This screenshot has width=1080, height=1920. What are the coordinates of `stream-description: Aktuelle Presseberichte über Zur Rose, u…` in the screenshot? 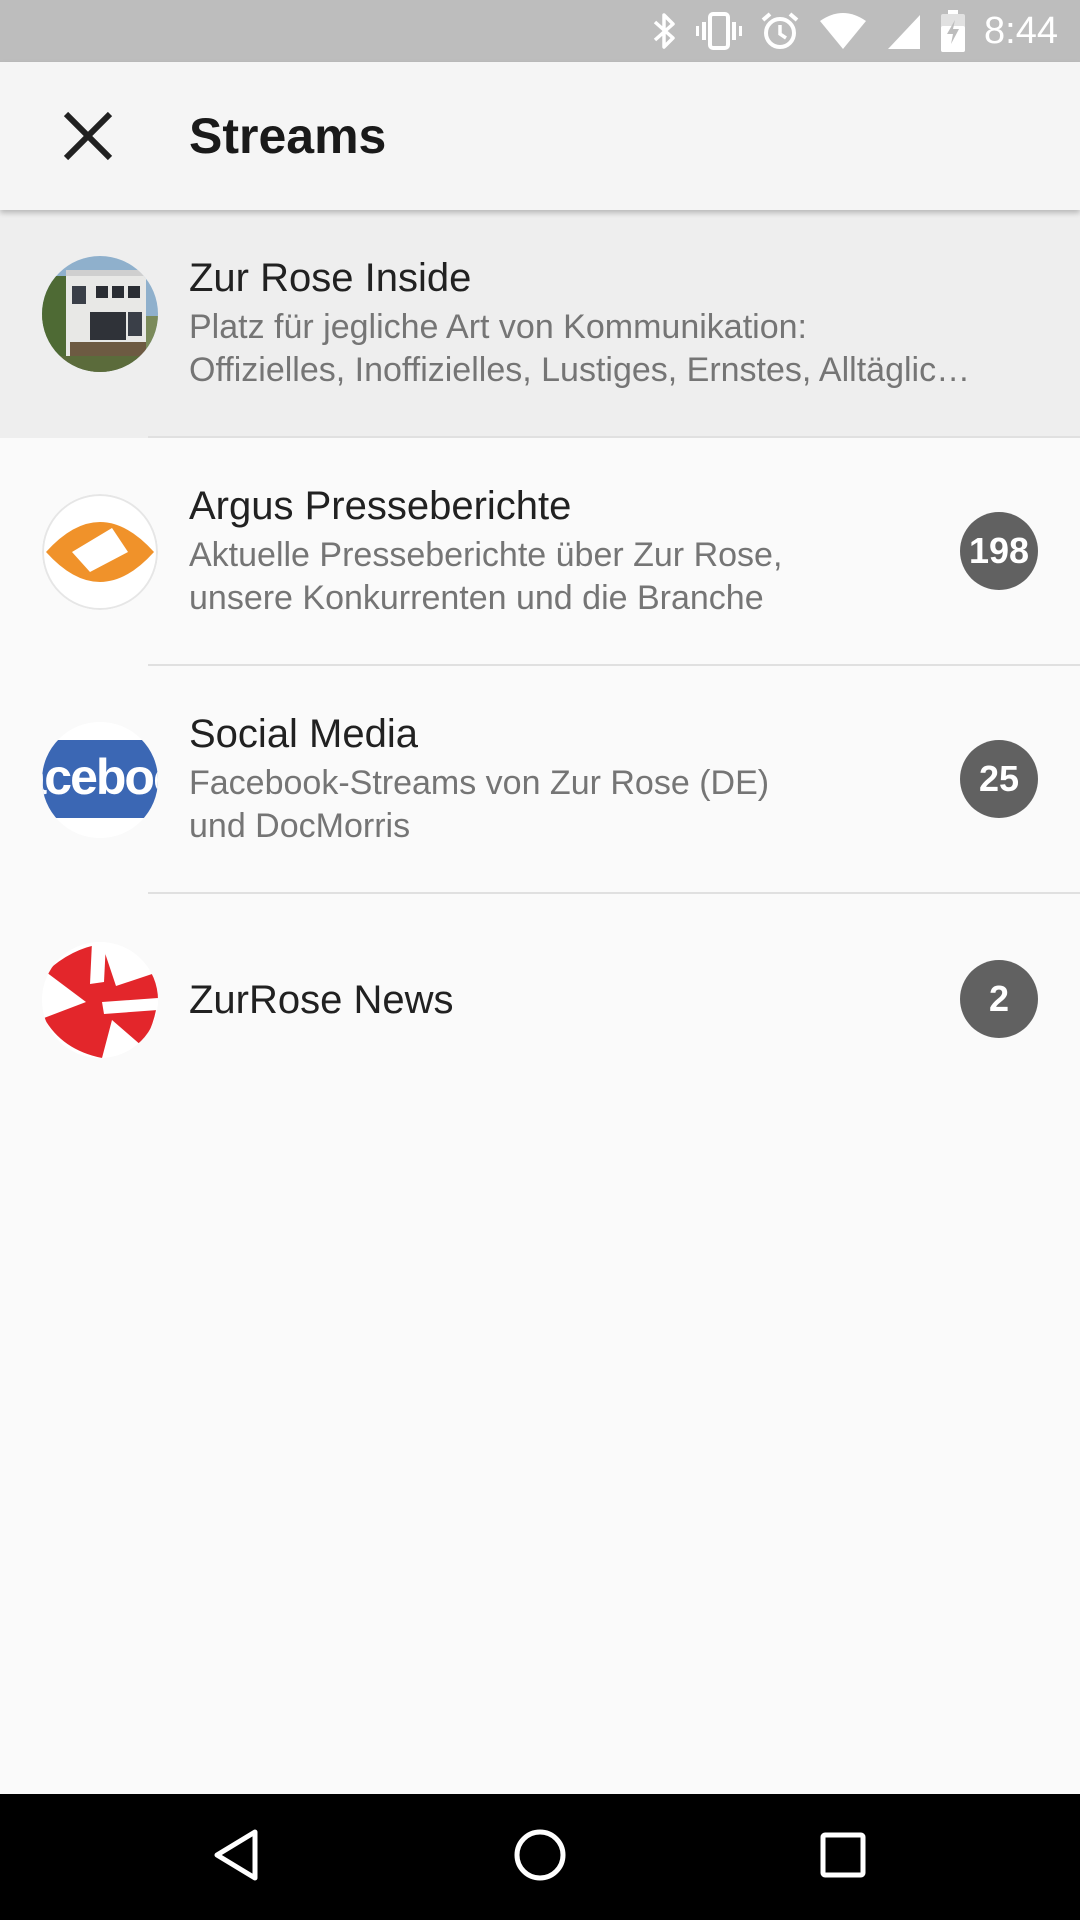 It's located at (559, 577).